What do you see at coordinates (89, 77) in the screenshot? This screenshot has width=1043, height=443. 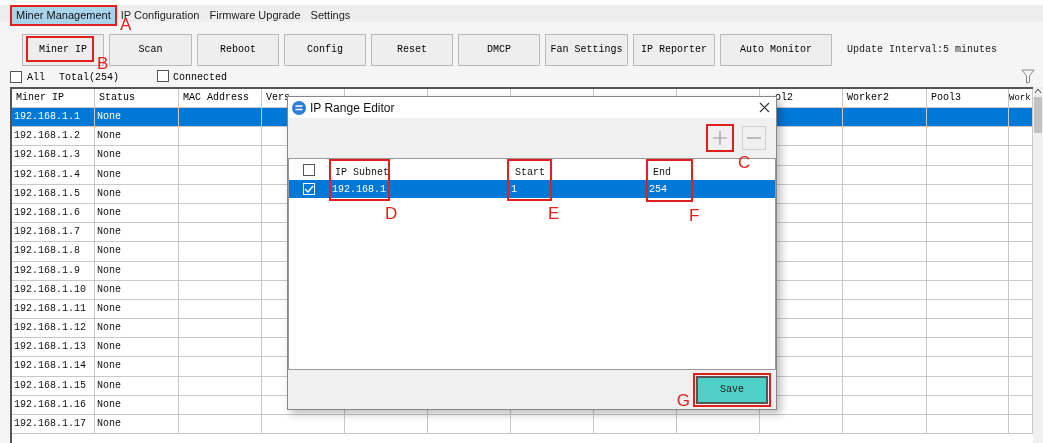 I see `total-count: Total(254)` at bounding box center [89, 77].